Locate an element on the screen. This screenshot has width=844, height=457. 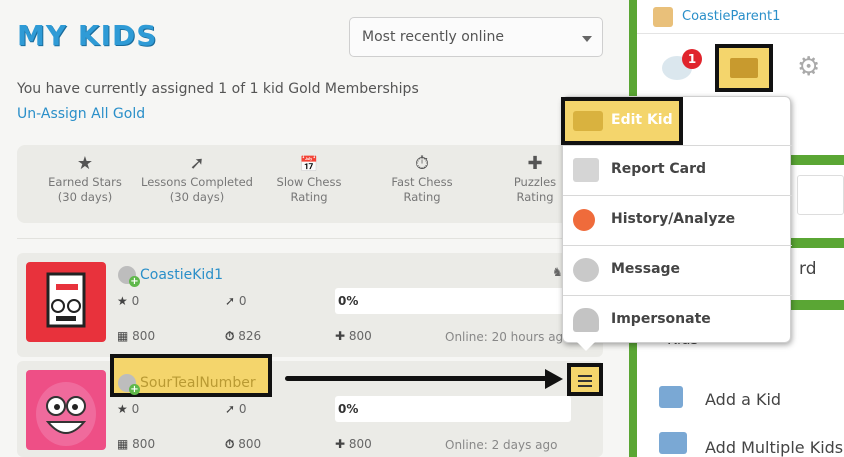
menu-item-impersonate: Impersonate is located at coordinates (677, 319).